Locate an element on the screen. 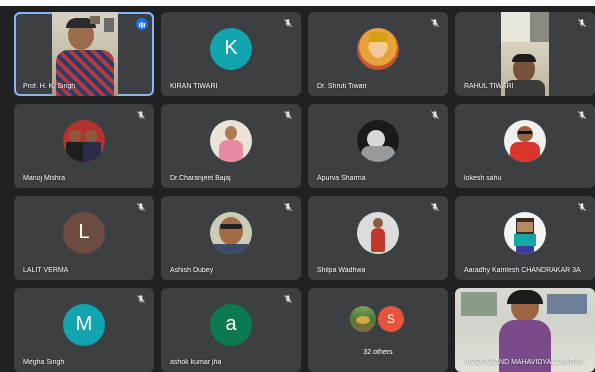 Image resolution: width=595 pixels, height=372 pixels. participant-name: Aaradhy Kamlesh CHANDRAKAR 3A is located at coordinates (522, 270).